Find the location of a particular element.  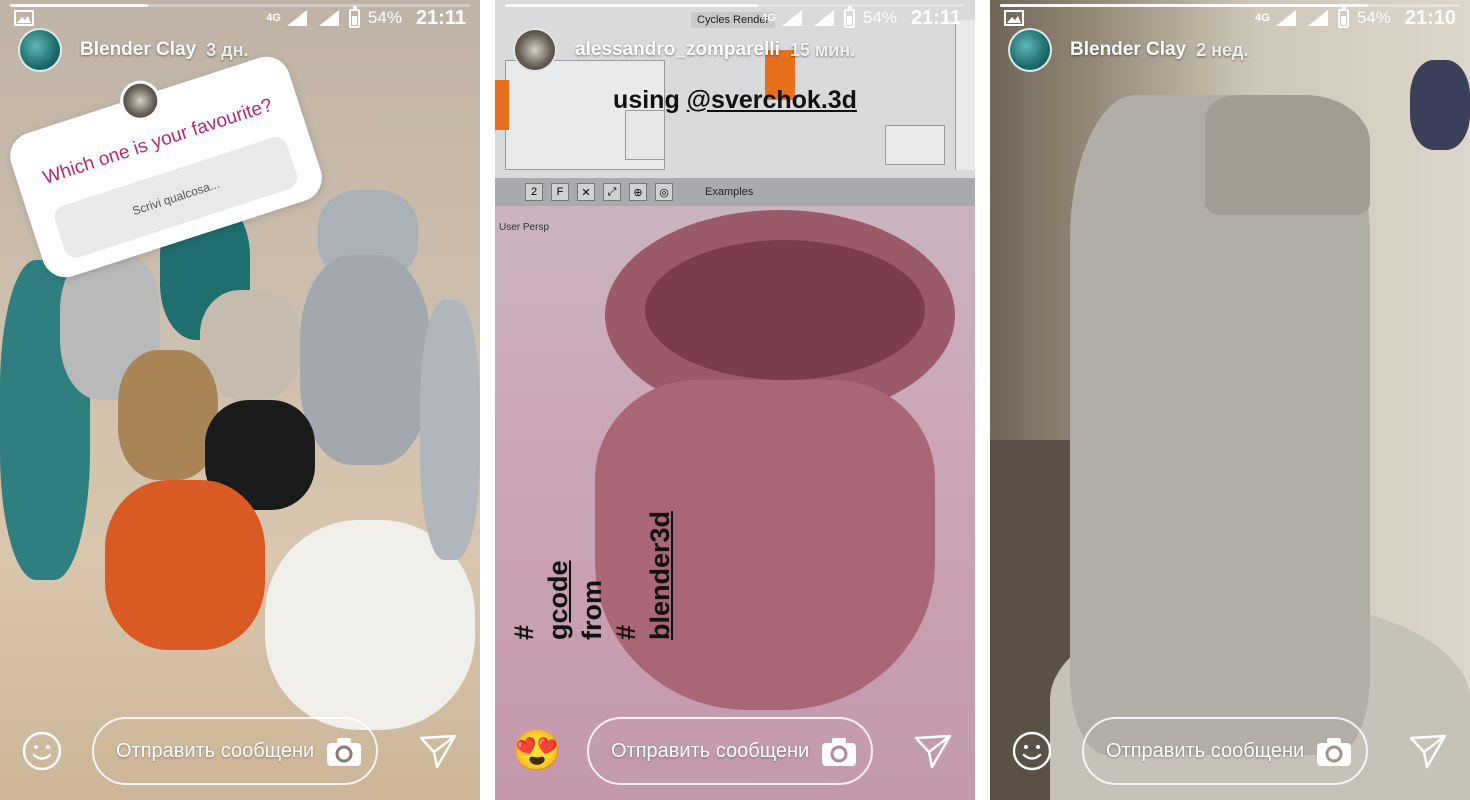

post-time: 3 дн. is located at coordinates (227, 49).